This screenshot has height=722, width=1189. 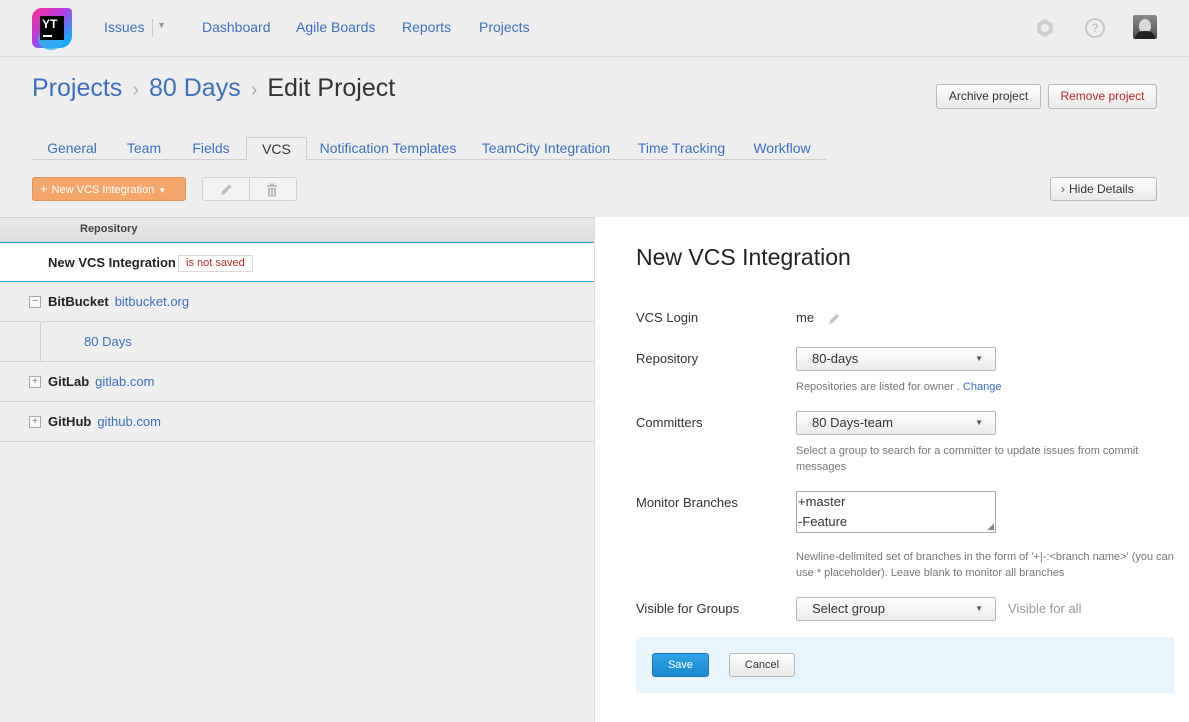 I want to click on hide-details-button: › Hide Details, so click(x=1103, y=189).